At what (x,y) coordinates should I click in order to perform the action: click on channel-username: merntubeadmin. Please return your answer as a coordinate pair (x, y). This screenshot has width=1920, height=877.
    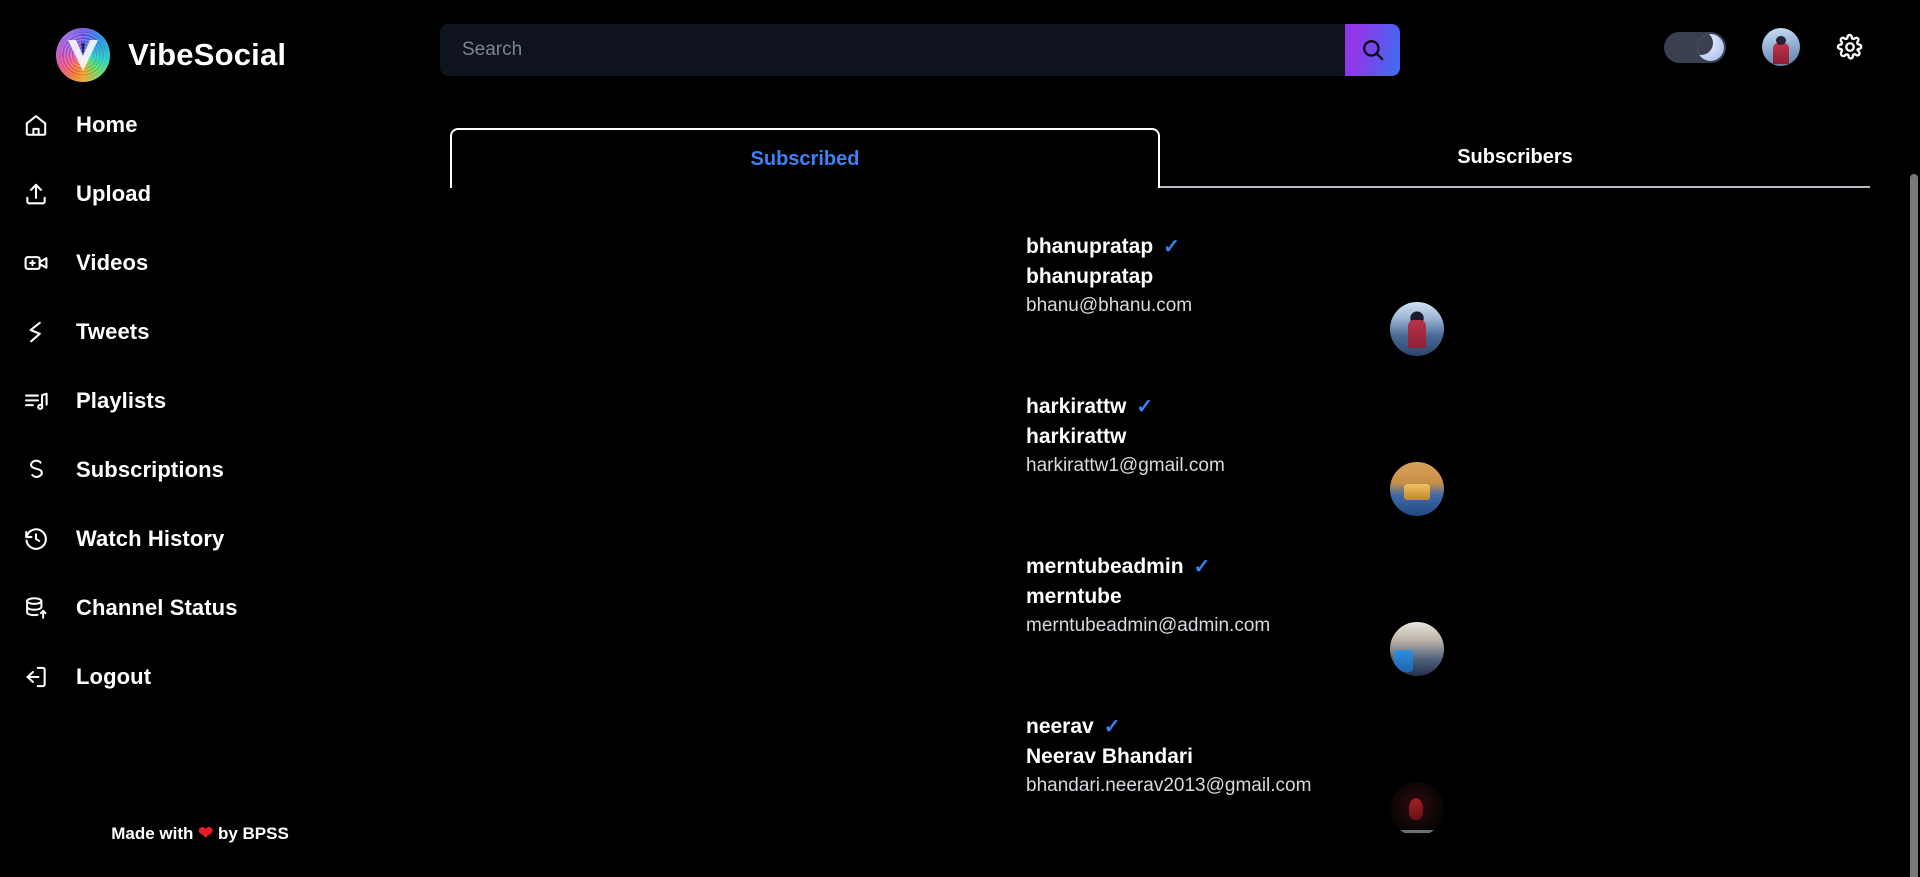
    Looking at the image, I should click on (1105, 566).